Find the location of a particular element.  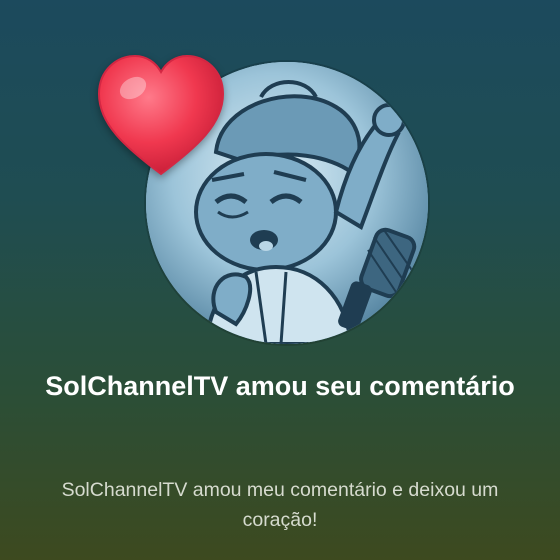

notification-title: SolChannelTV amou seu comentário is located at coordinates (280, 386).